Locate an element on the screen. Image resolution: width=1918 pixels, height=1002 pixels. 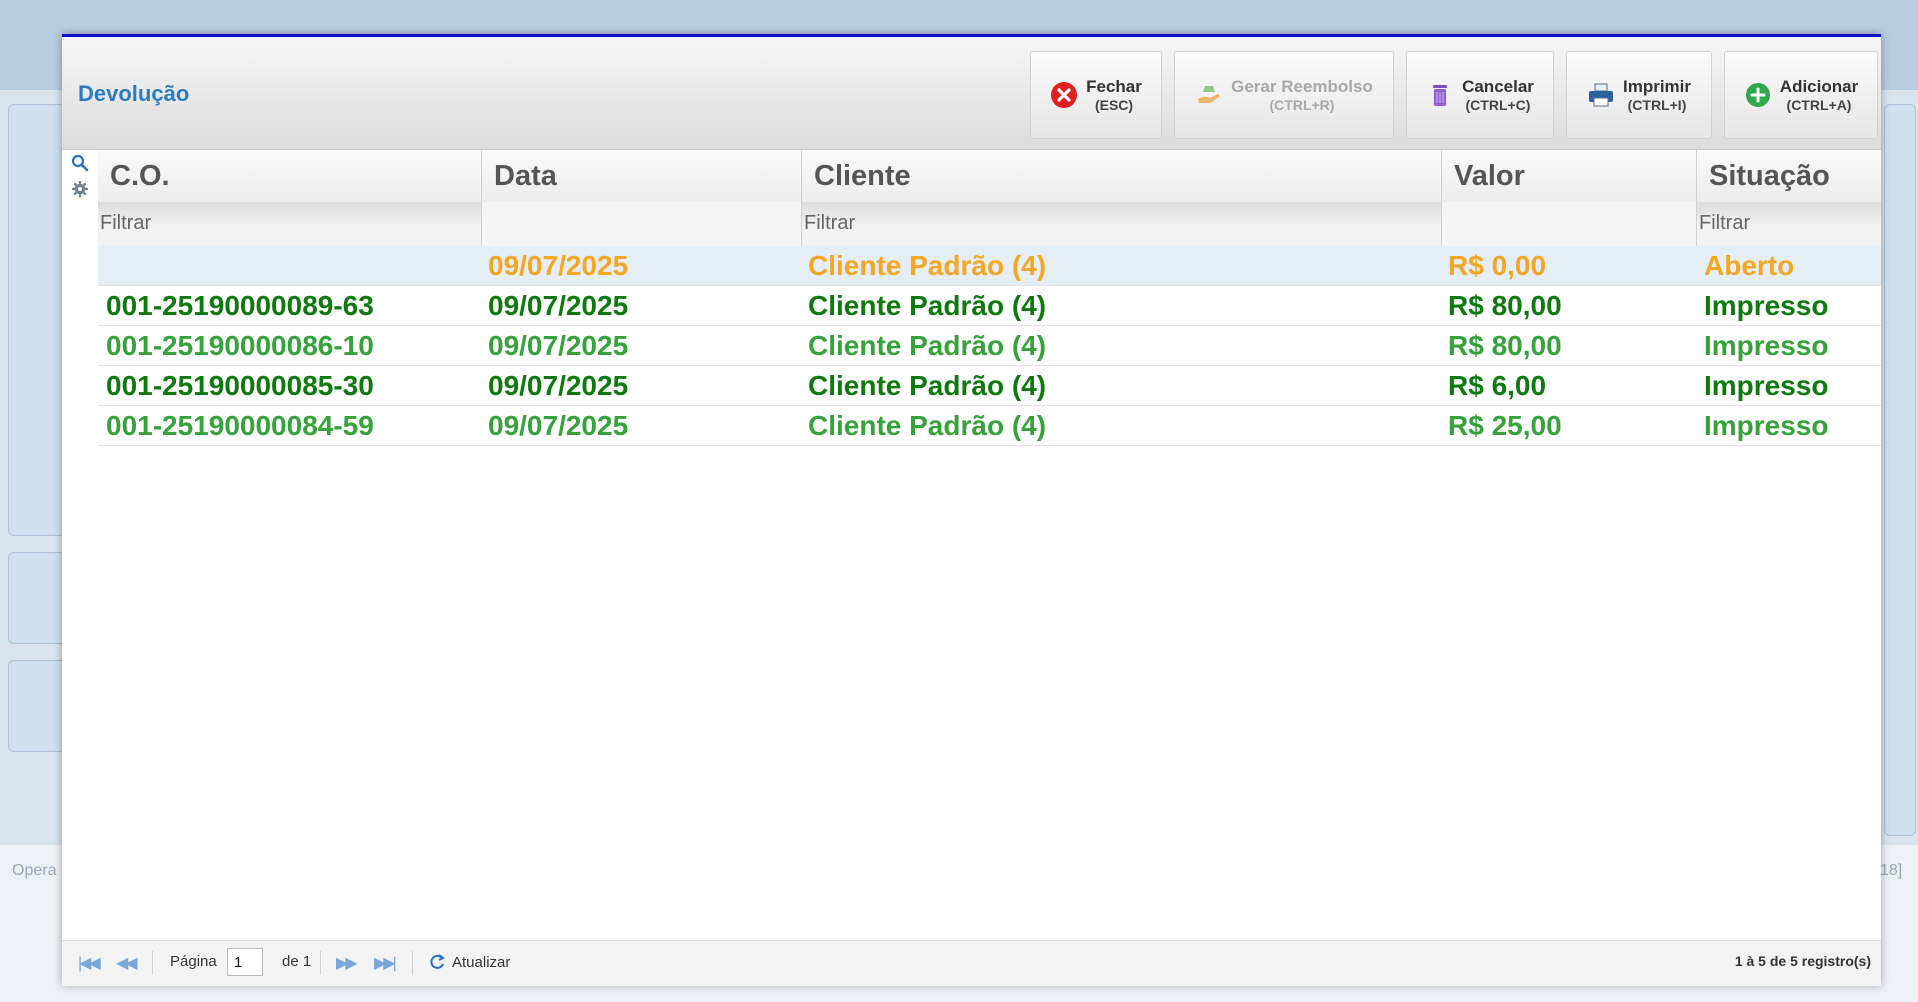
generate-refund-button: Gerar Reembolso (CTRL+R) is located at coordinates (1284, 95).